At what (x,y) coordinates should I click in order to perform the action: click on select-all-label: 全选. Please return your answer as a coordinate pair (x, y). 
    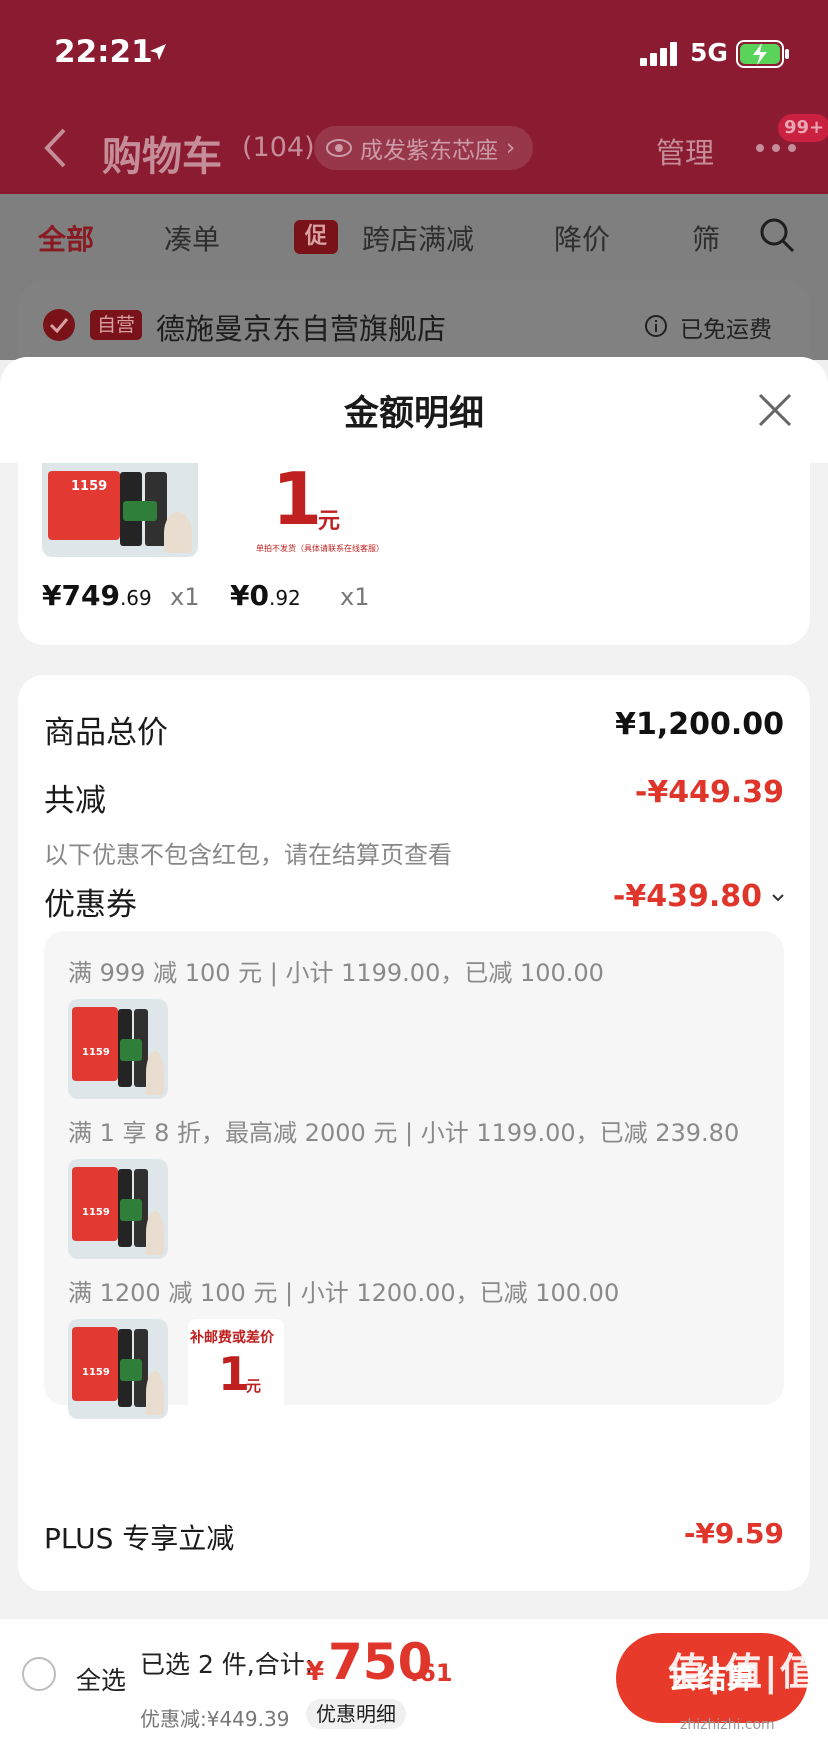
    Looking at the image, I should click on (101, 1679).